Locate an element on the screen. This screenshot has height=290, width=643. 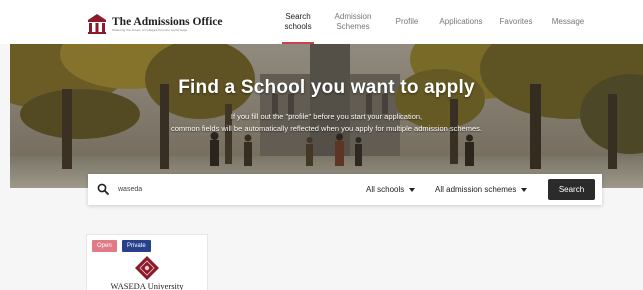
status-badge-open: Open is located at coordinates (104, 246).